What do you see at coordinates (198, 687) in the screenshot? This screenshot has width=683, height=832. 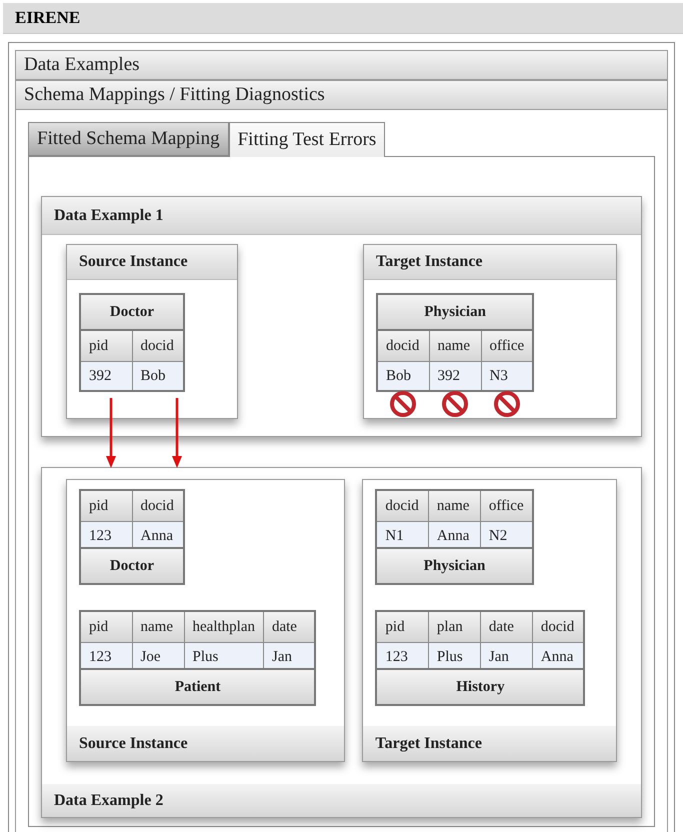 I see `table-title: Patient` at bounding box center [198, 687].